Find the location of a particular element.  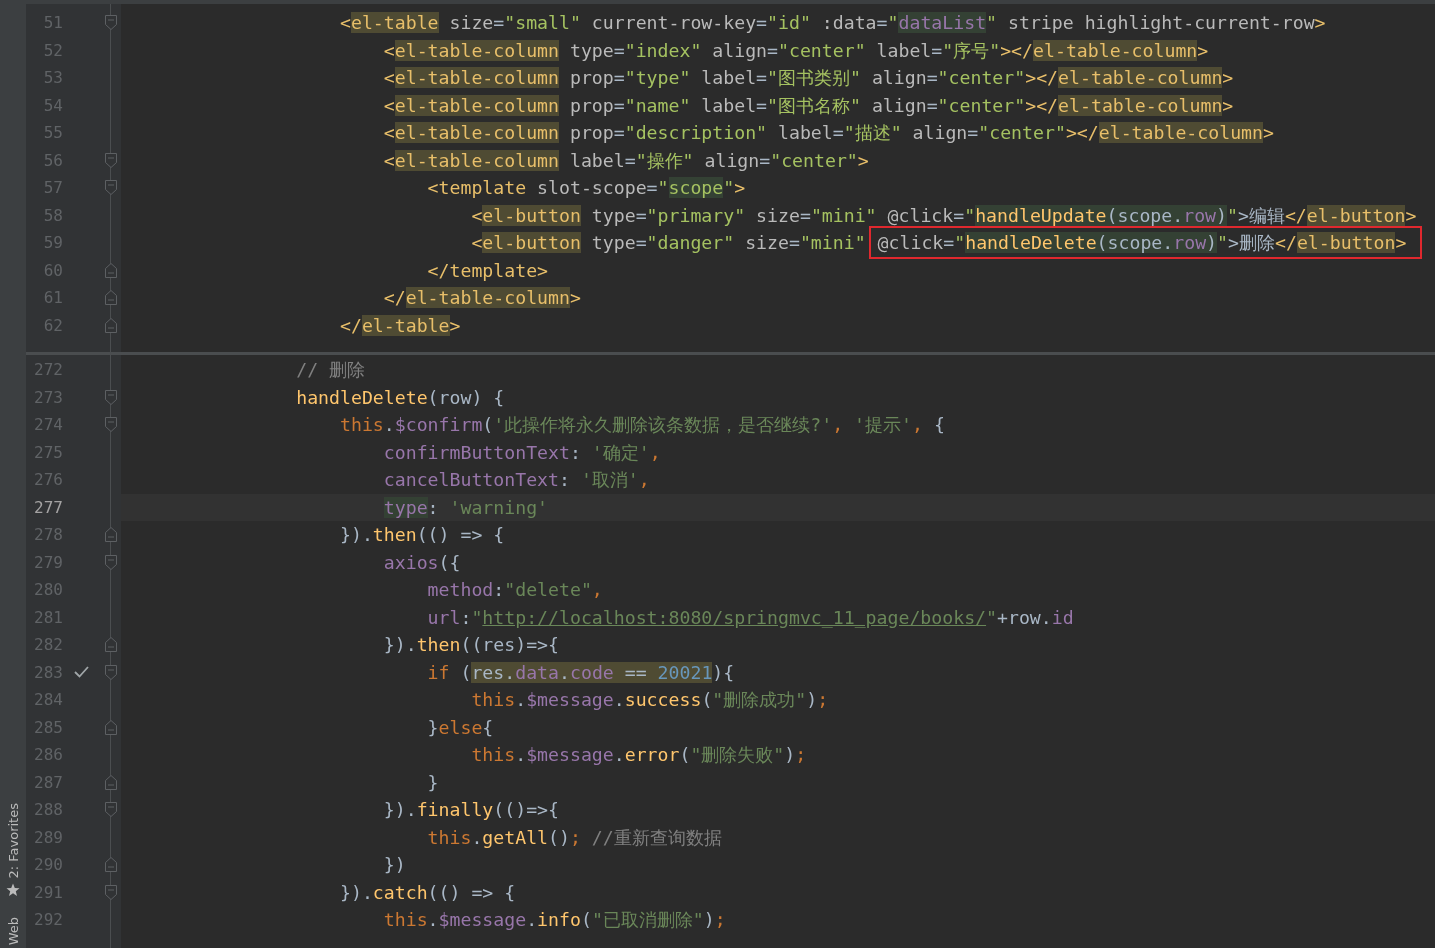

code-line: <el-table size="small" current-row-key="id" :data="dataList" stripe highlight-current-row> is located at coordinates (833, 23).